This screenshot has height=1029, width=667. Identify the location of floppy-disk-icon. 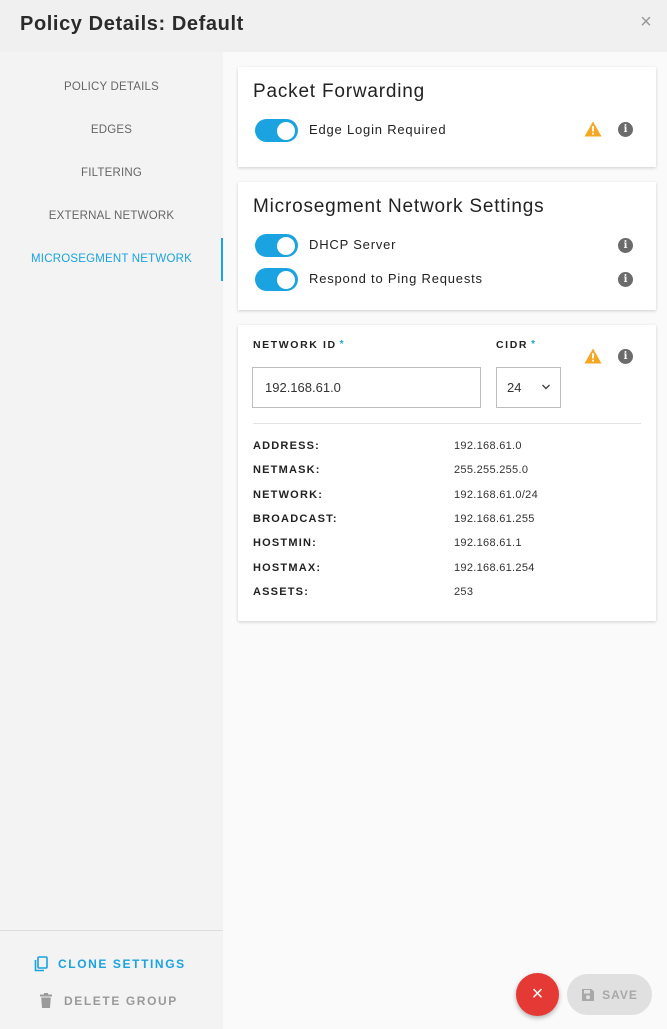
(588, 994).